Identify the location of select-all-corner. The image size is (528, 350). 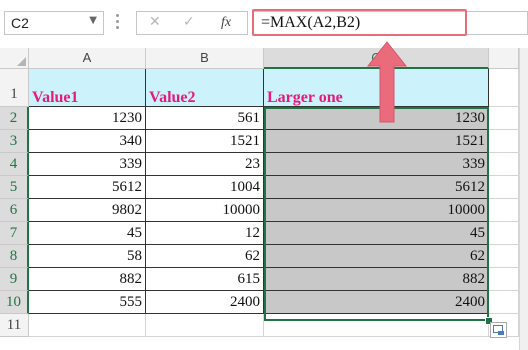
(14, 58).